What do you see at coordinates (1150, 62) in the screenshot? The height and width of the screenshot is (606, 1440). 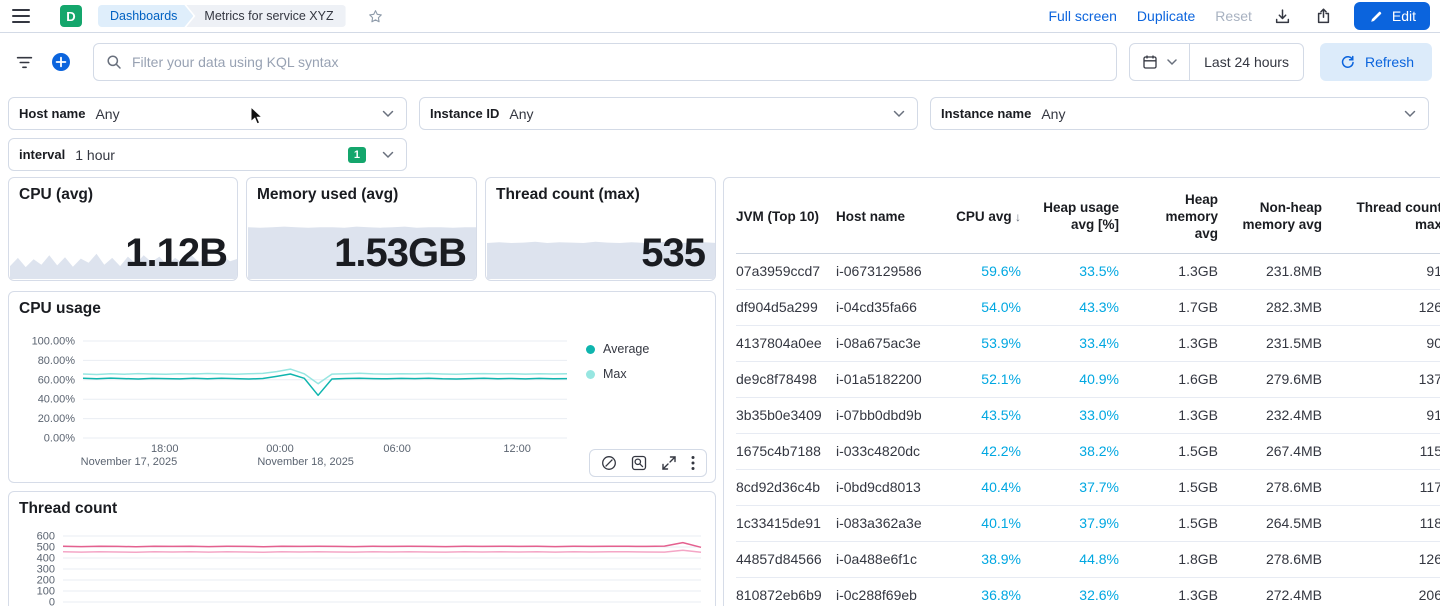 I see `calendar-icon` at bounding box center [1150, 62].